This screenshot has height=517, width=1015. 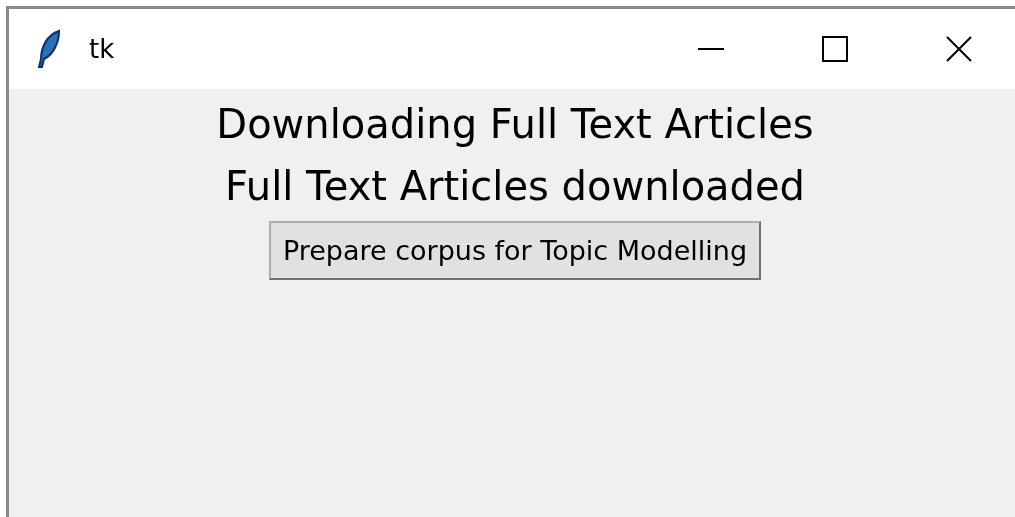 What do you see at coordinates (50, 49) in the screenshot?
I see `feather-icon` at bounding box center [50, 49].